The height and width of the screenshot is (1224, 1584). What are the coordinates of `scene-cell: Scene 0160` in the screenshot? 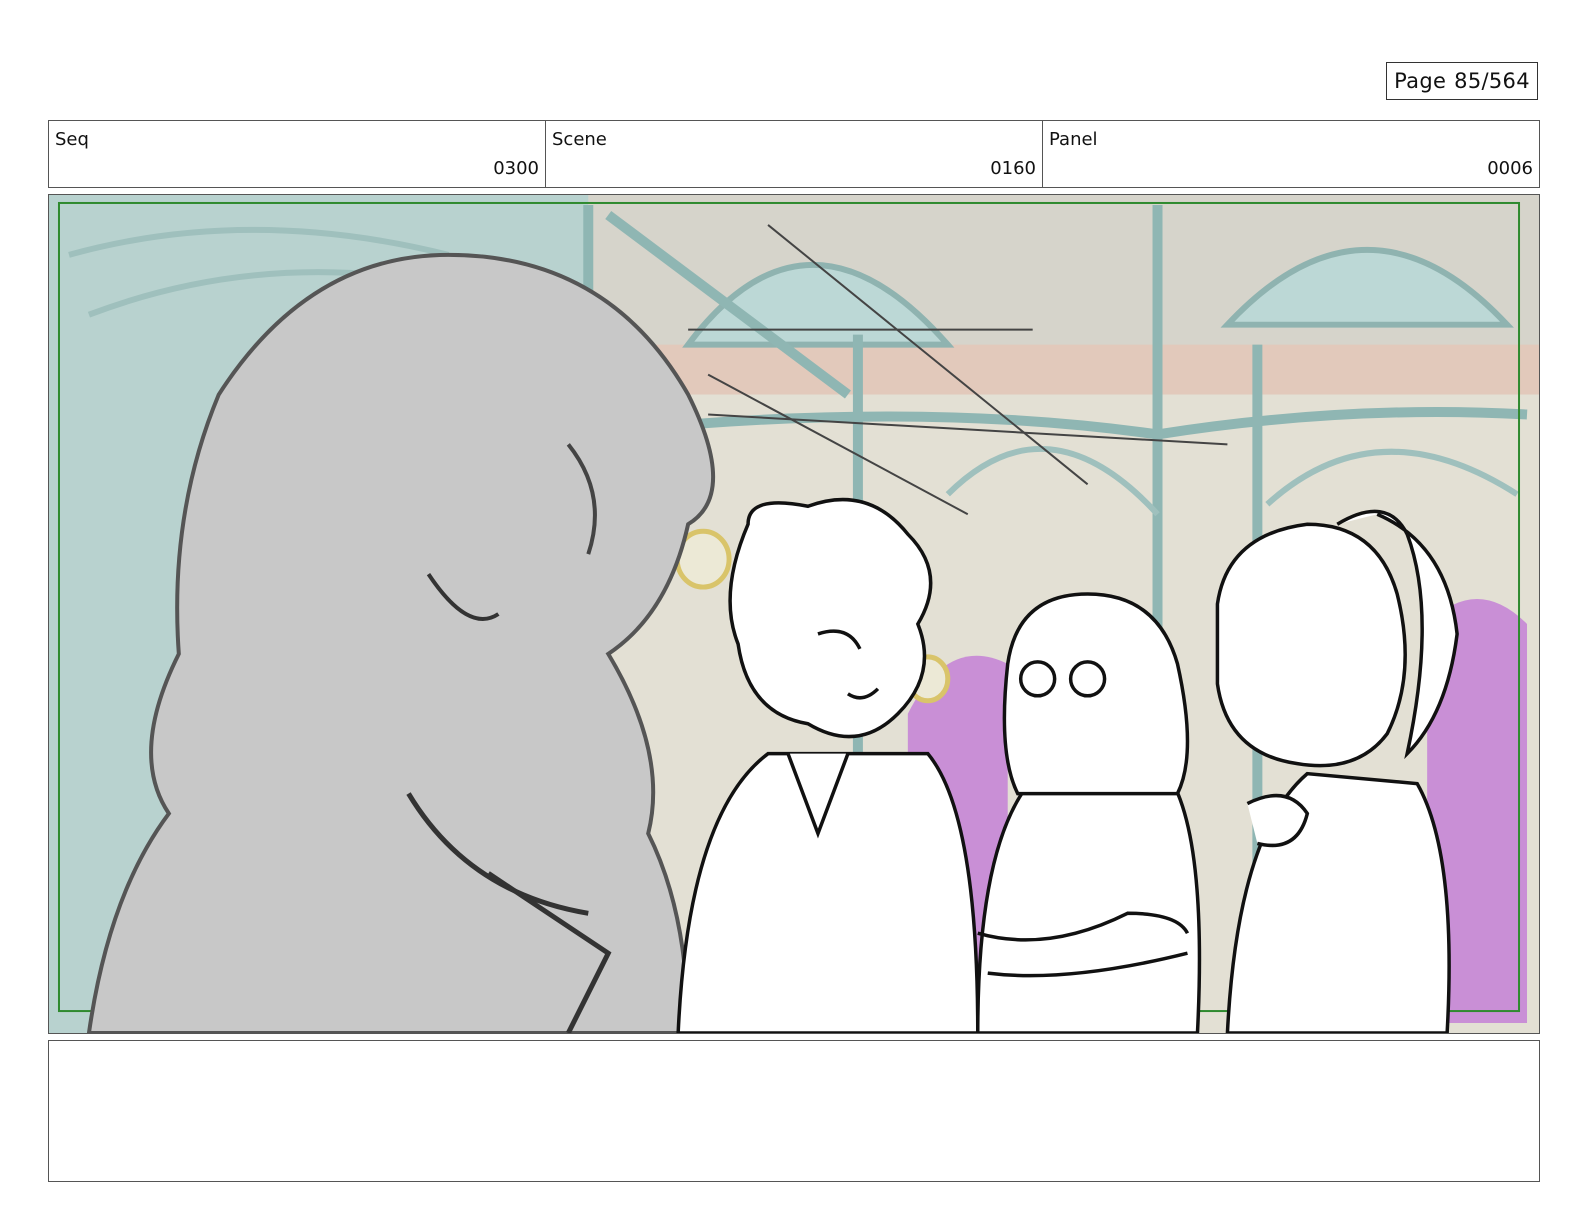 It's located at (794, 154).